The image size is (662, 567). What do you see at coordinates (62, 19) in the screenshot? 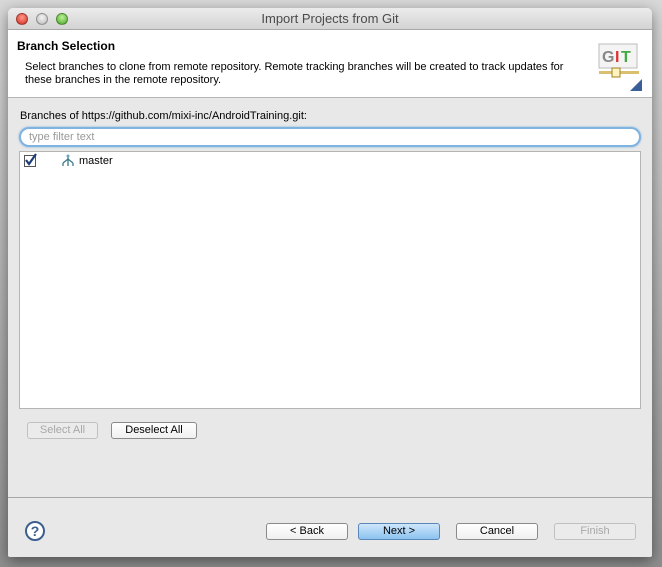
I see `zoom-button` at bounding box center [62, 19].